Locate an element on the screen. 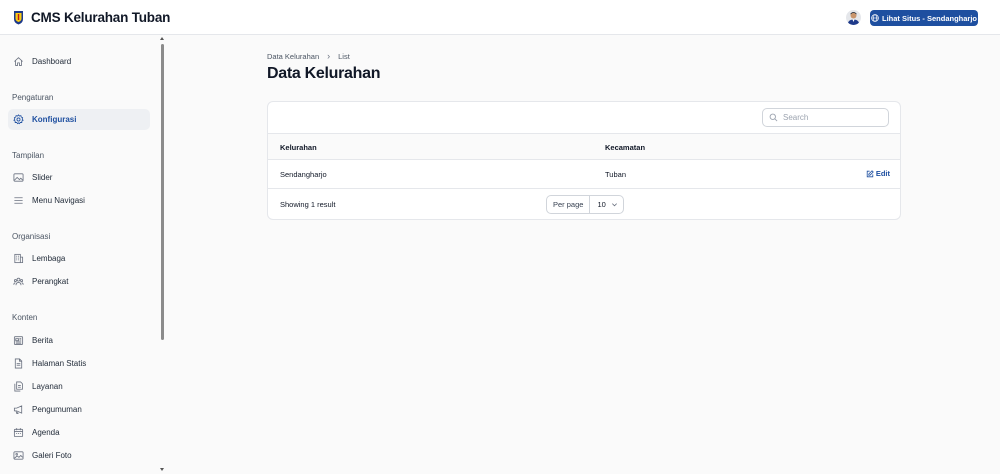 This screenshot has height=474, width=1000. sidebar-item-berita: Berita is located at coordinates (79, 340).